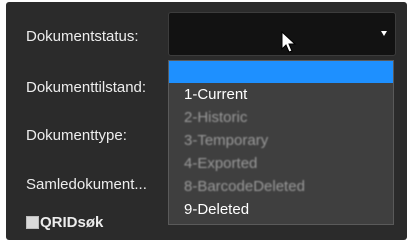  What do you see at coordinates (384, 33) in the screenshot?
I see `chevron-down-icon` at bounding box center [384, 33].